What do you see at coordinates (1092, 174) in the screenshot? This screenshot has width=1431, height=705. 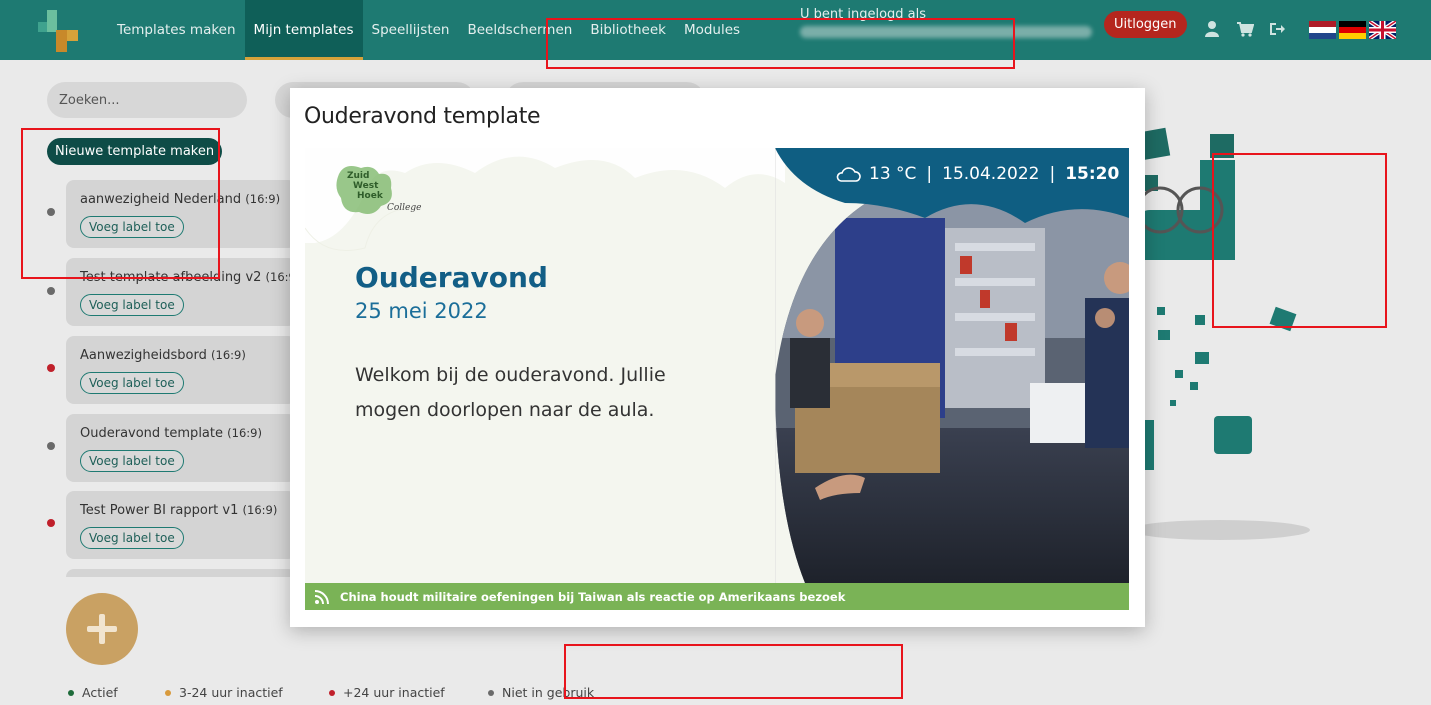 I see `weather-time: 15:20` at bounding box center [1092, 174].